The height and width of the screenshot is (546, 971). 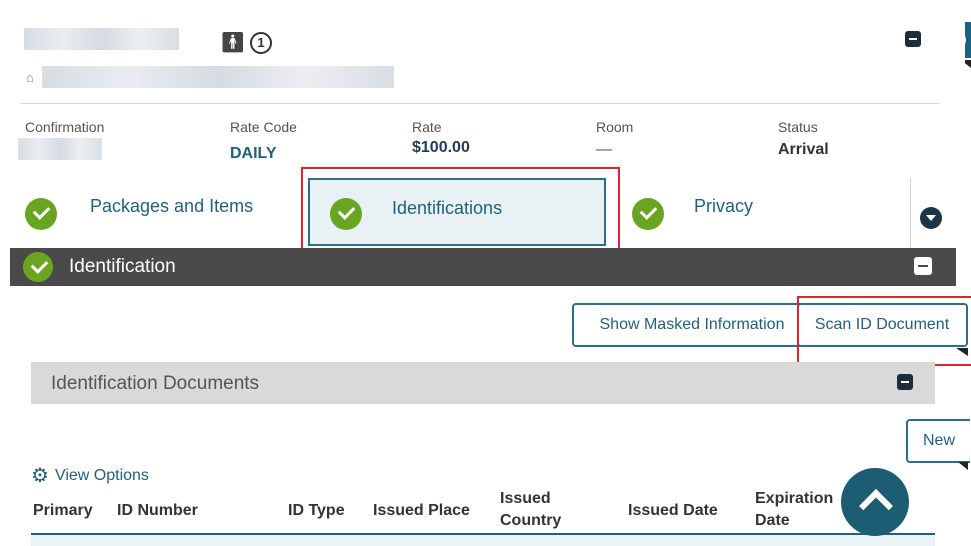 I want to click on room-value: —, so click(x=604, y=149).